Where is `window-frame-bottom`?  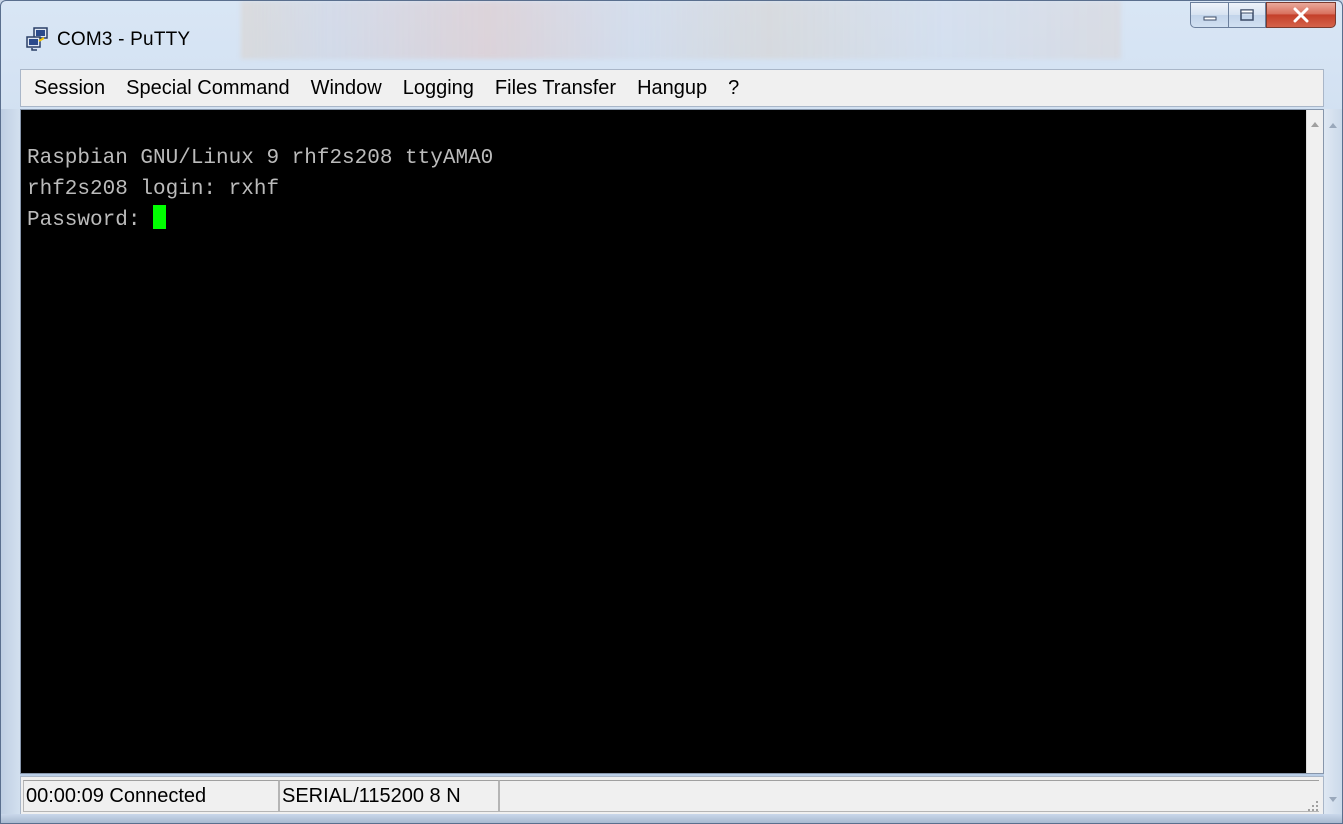 window-frame-bottom is located at coordinates (671, 818).